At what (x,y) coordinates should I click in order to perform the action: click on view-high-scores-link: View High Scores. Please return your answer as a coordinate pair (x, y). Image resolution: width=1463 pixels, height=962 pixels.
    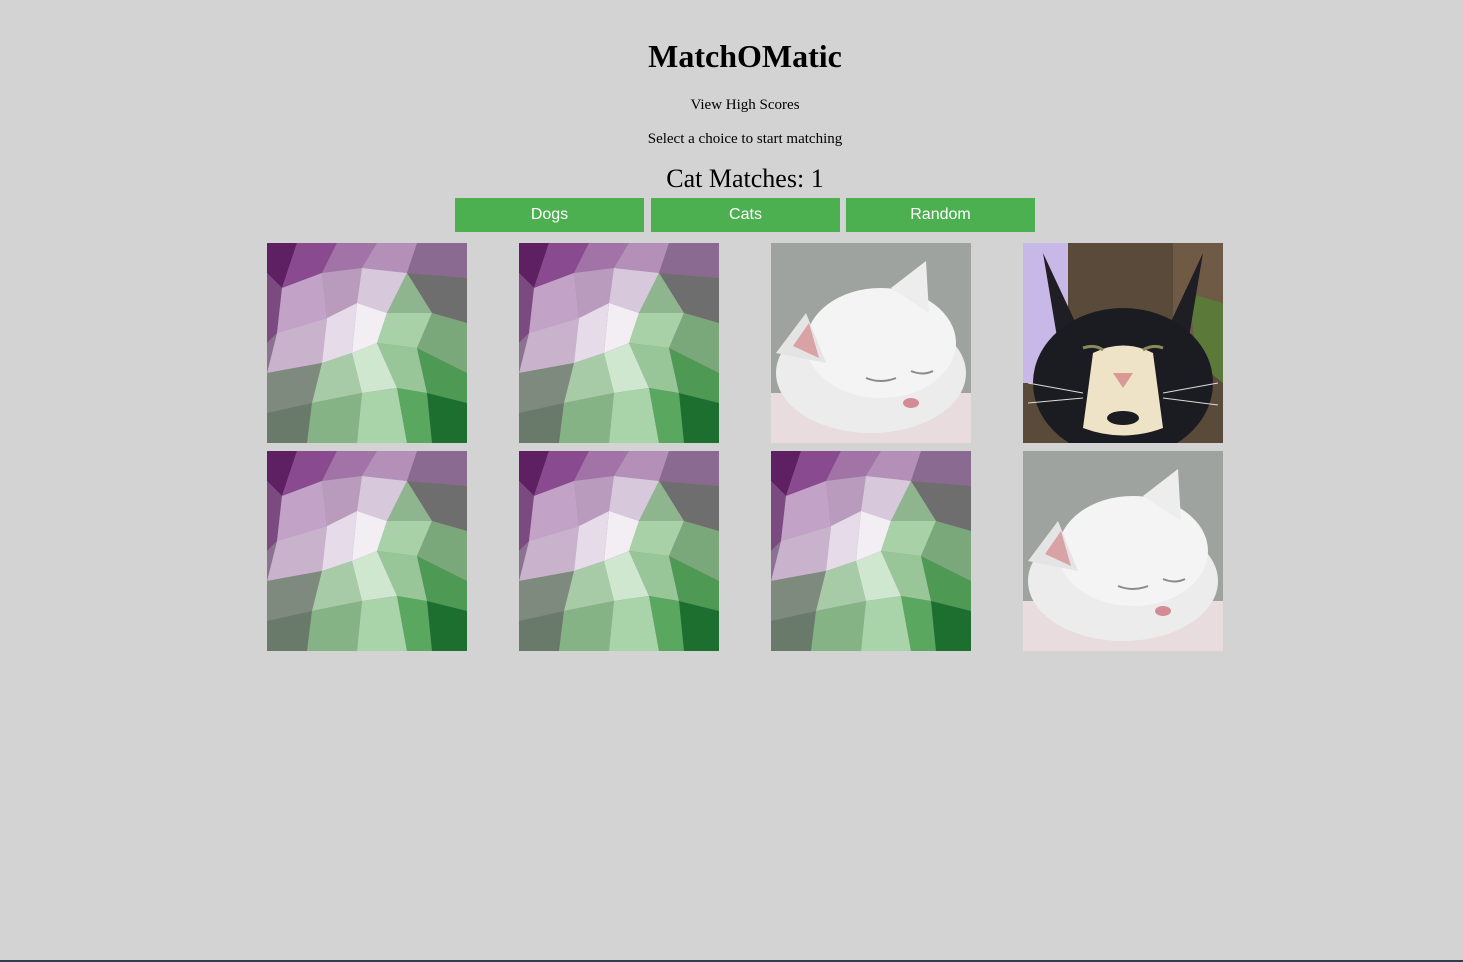
    Looking at the image, I should click on (731, 105).